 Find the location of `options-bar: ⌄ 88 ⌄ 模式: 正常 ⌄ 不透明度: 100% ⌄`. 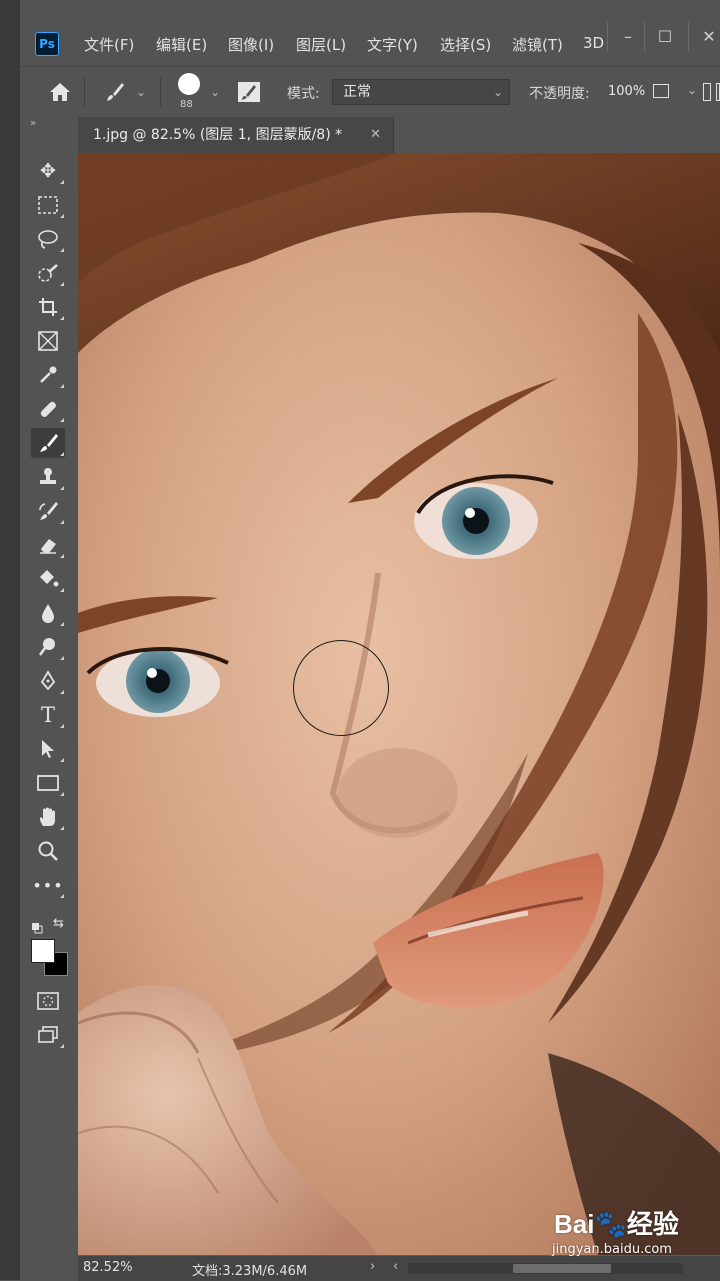

options-bar: ⌄ 88 ⌄ 模式: 正常 ⌄ 不透明度: 100% ⌄ is located at coordinates (370, 92).